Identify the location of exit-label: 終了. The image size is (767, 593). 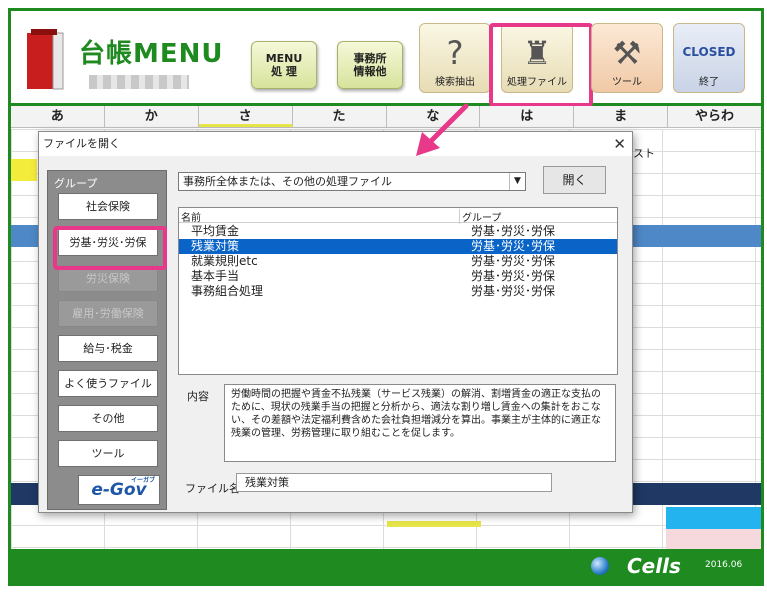
(709, 82).